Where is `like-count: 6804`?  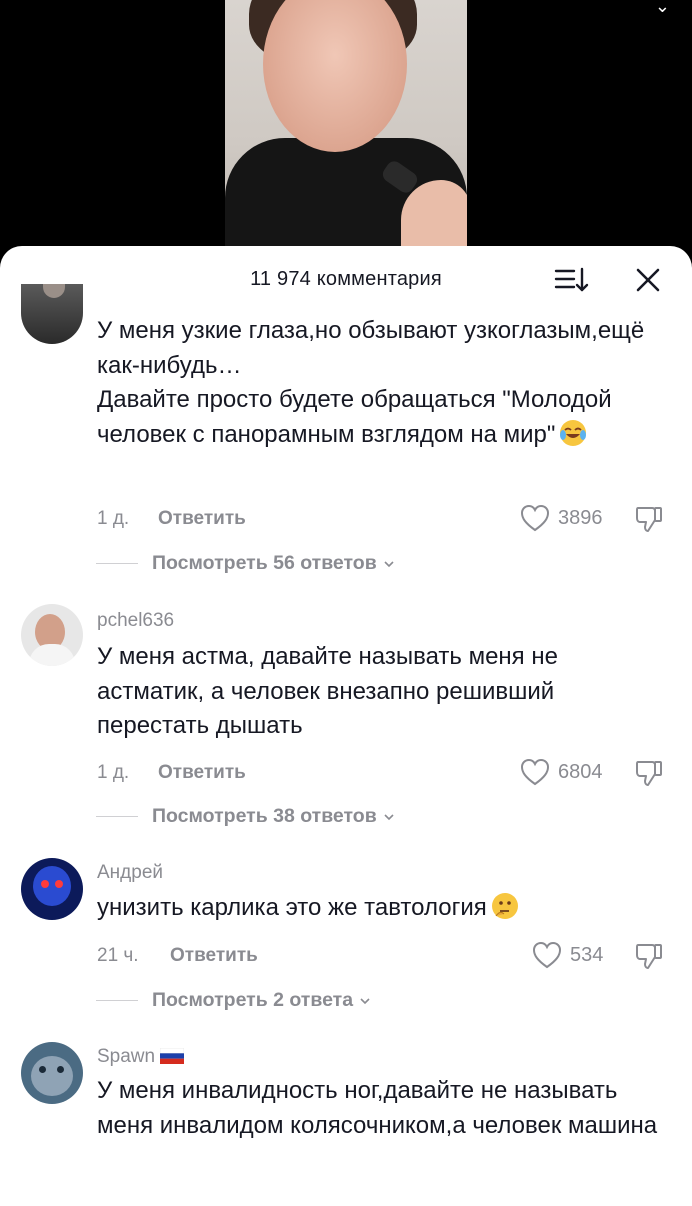 like-count: 6804 is located at coordinates (580, 771).